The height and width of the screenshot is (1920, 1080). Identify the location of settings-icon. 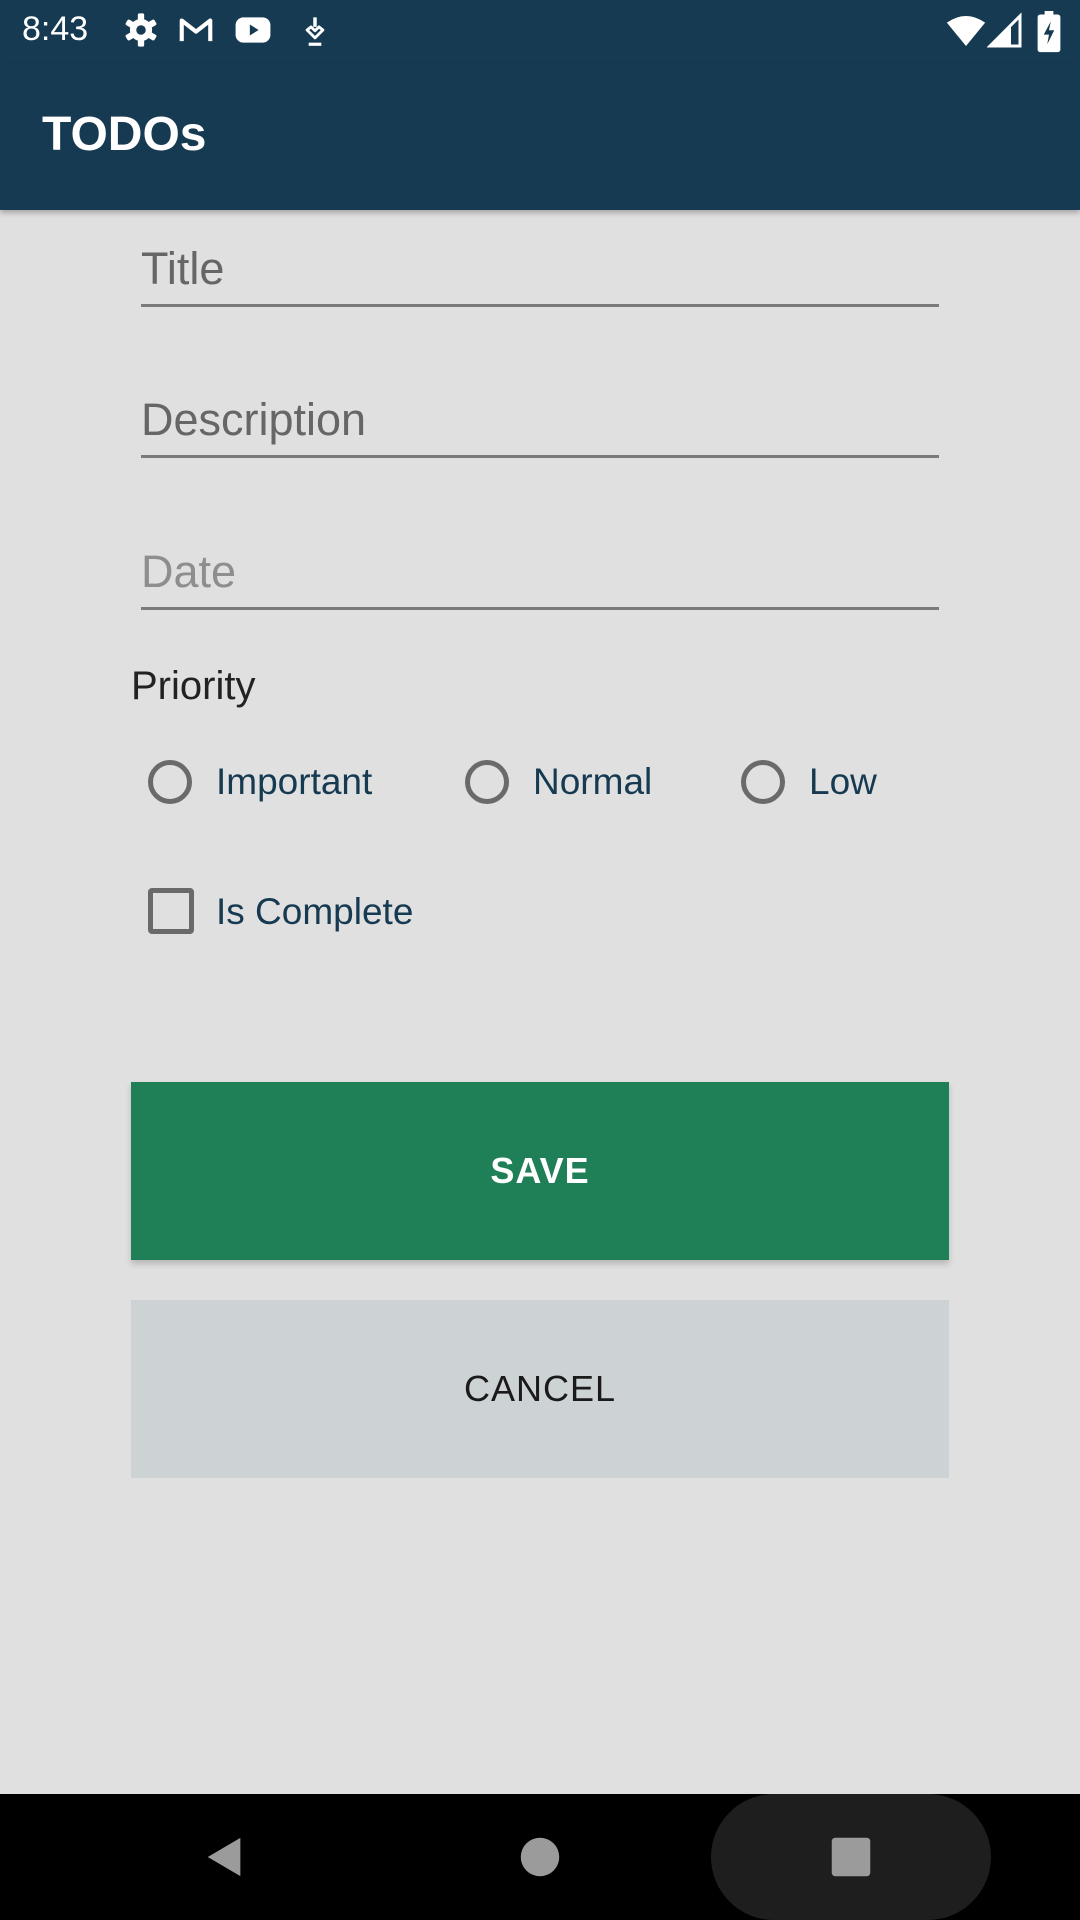
(141, 30).